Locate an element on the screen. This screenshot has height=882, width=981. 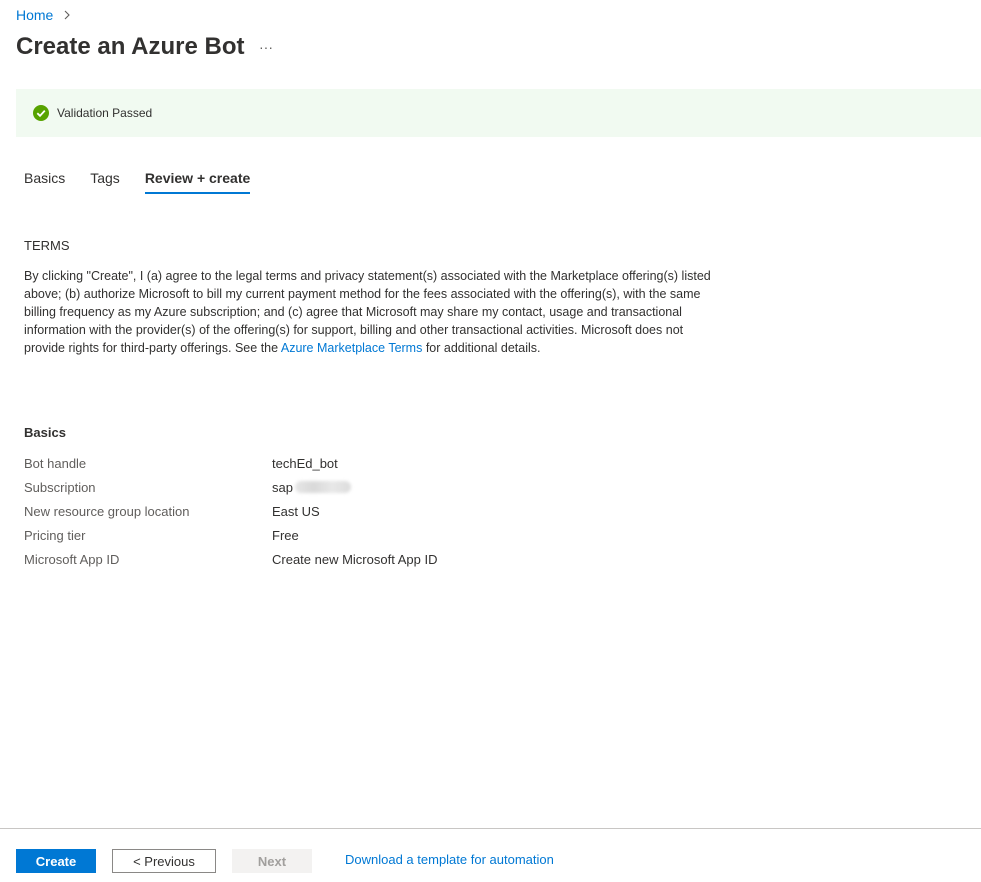
detail-value-wrap: sap is located at coordinates (311, 487).